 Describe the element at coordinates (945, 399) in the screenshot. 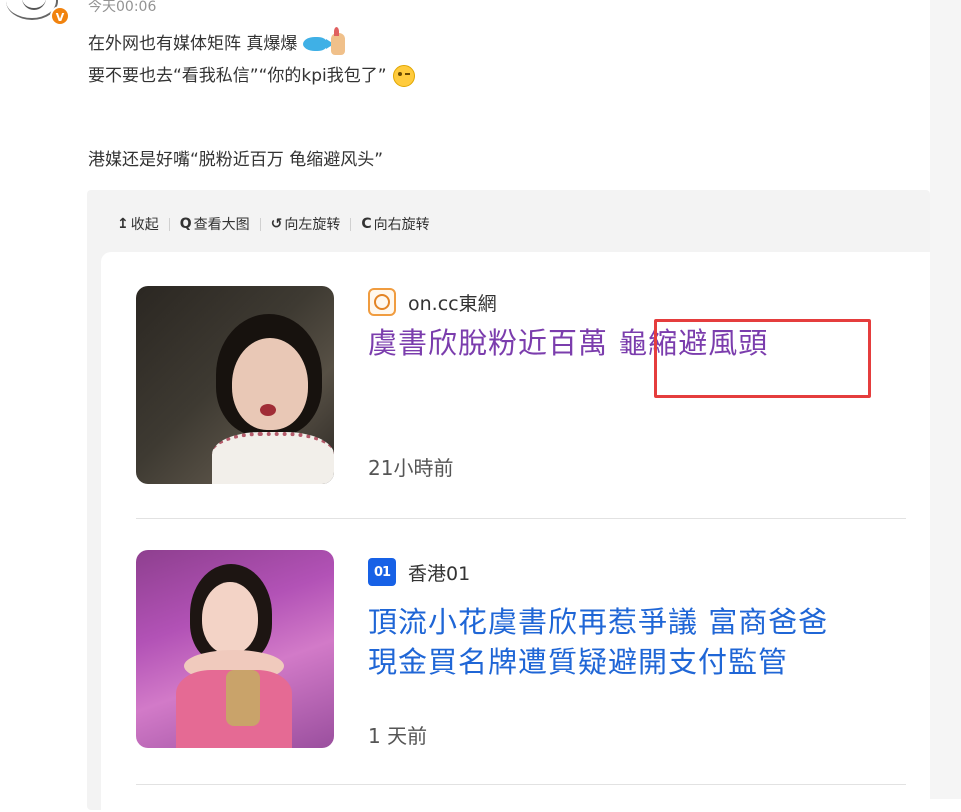

I see `right-margin` at that location.